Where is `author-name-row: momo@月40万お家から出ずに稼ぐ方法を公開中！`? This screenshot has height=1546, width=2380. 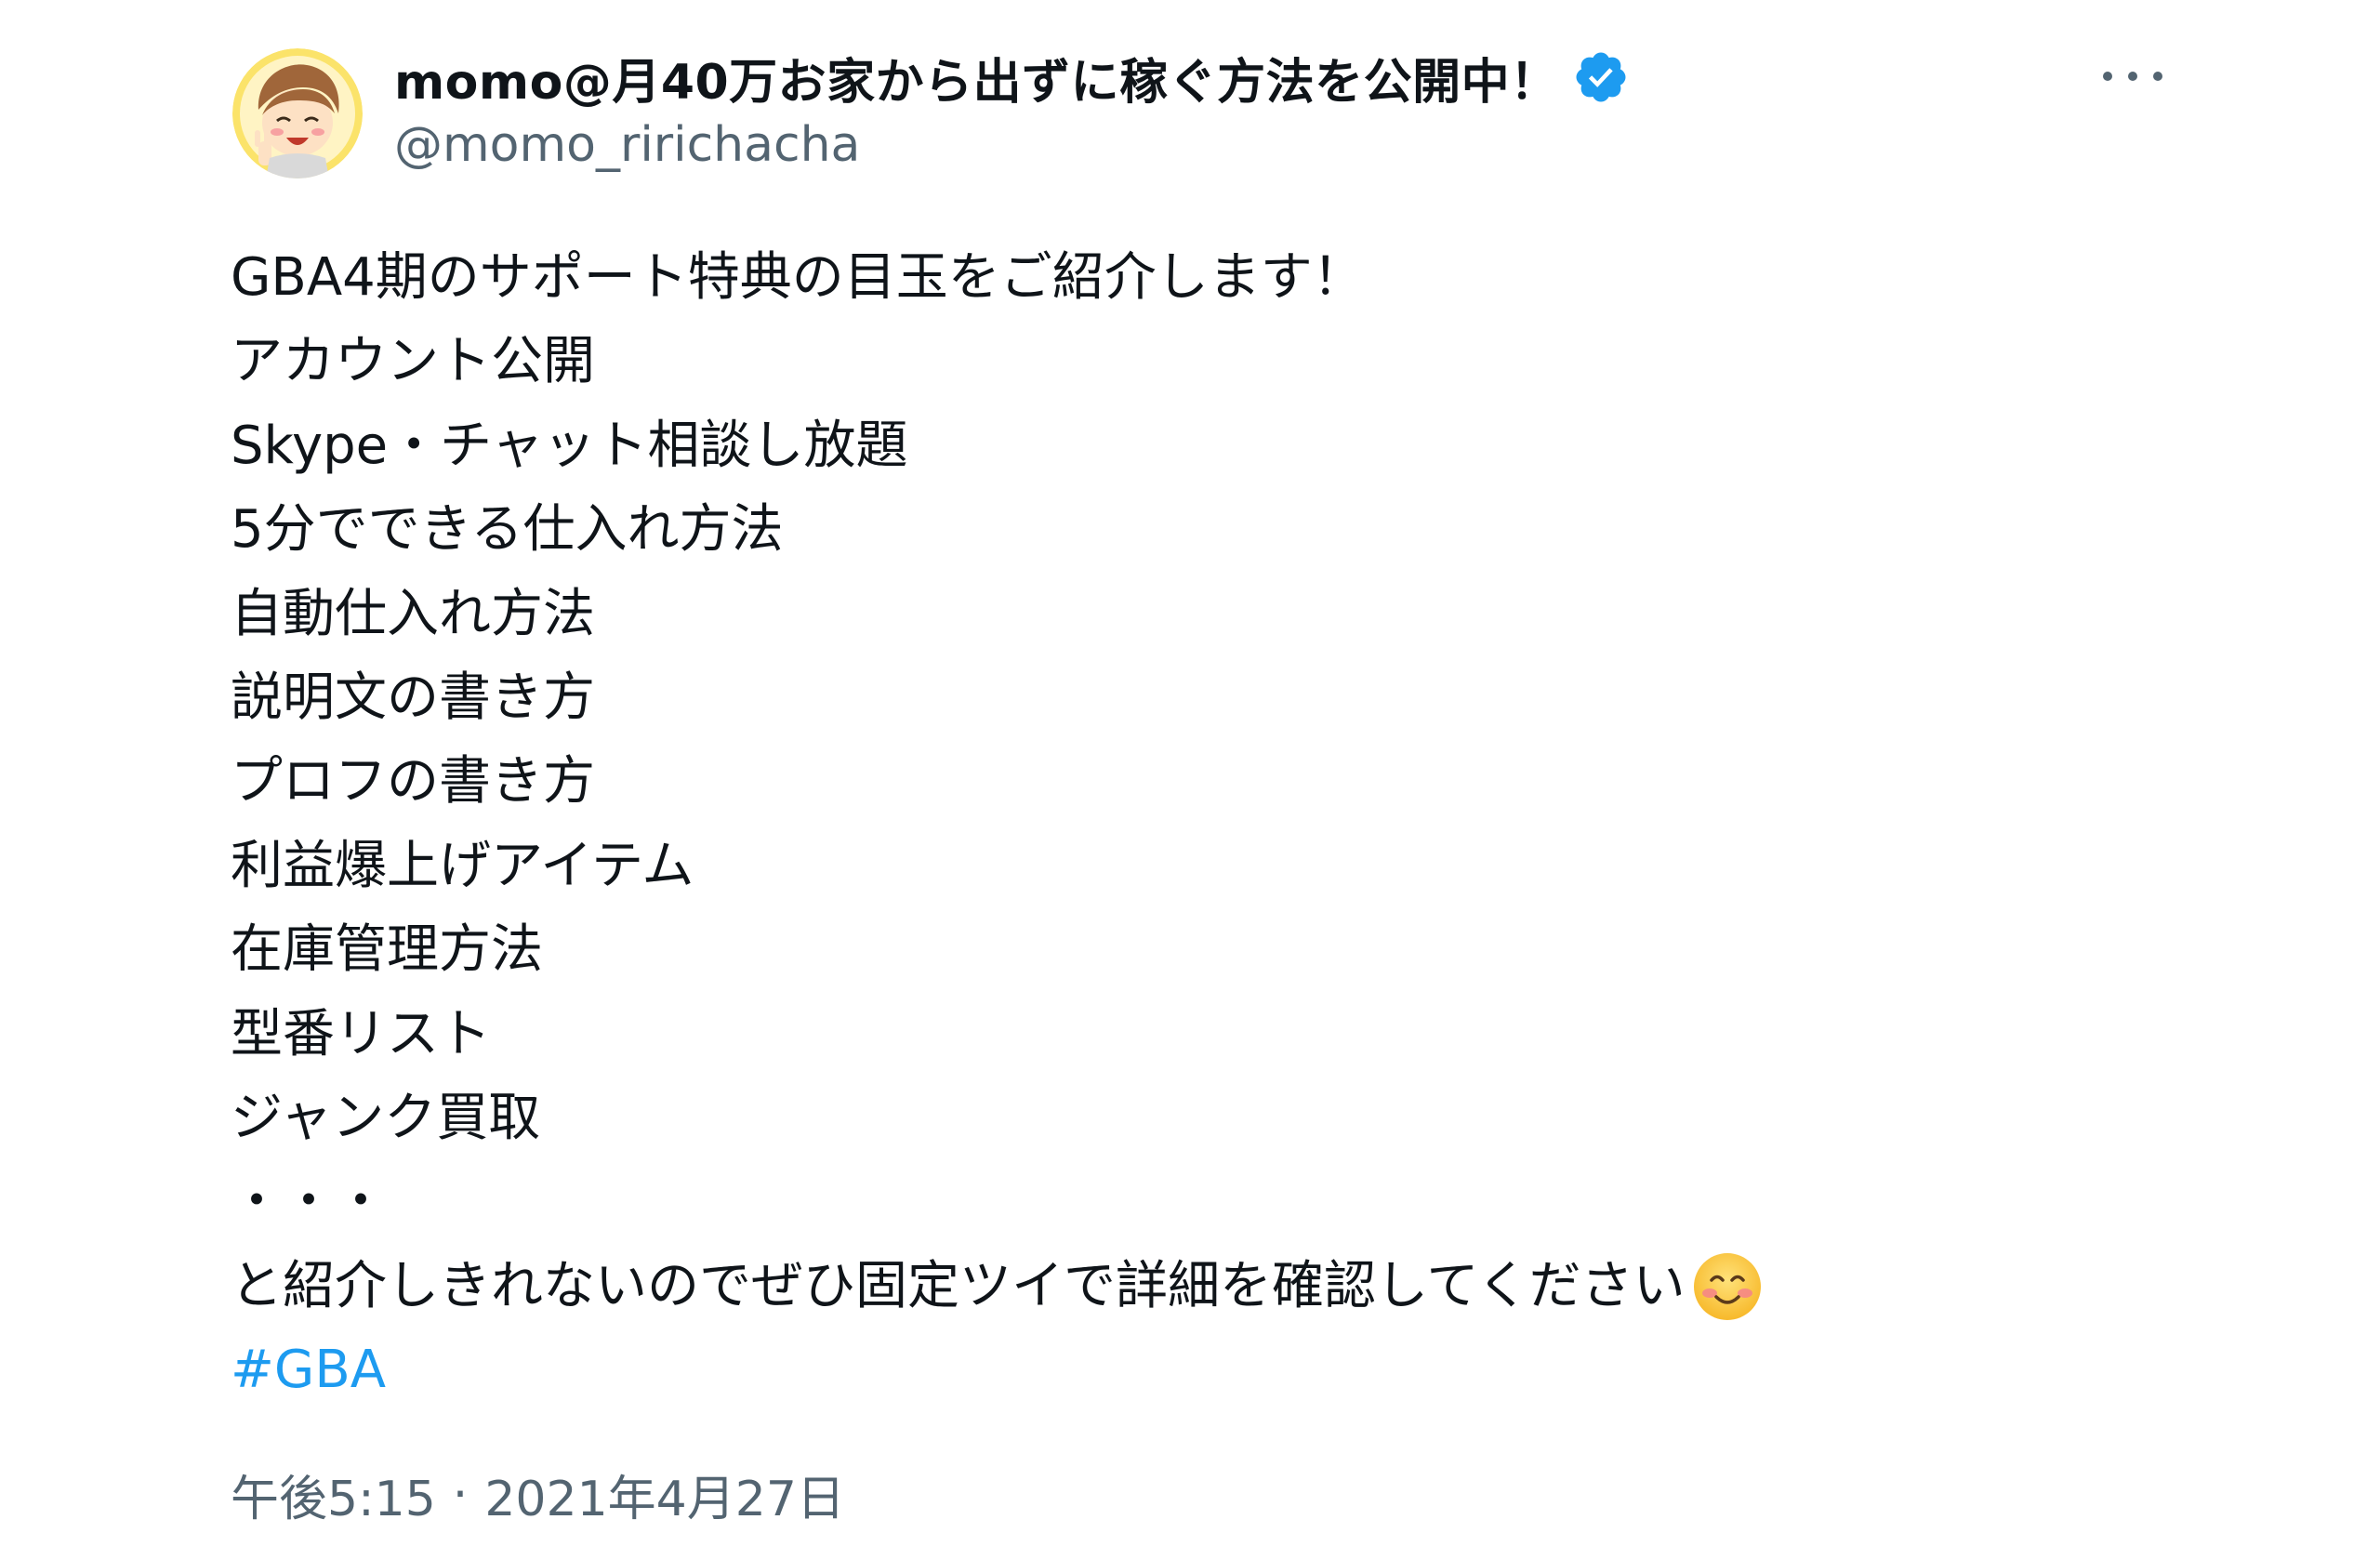
author-name-row: momo@月40万お家から出ずに稼ぐ方法を公開中！ is located at coordinates (1012, 77).